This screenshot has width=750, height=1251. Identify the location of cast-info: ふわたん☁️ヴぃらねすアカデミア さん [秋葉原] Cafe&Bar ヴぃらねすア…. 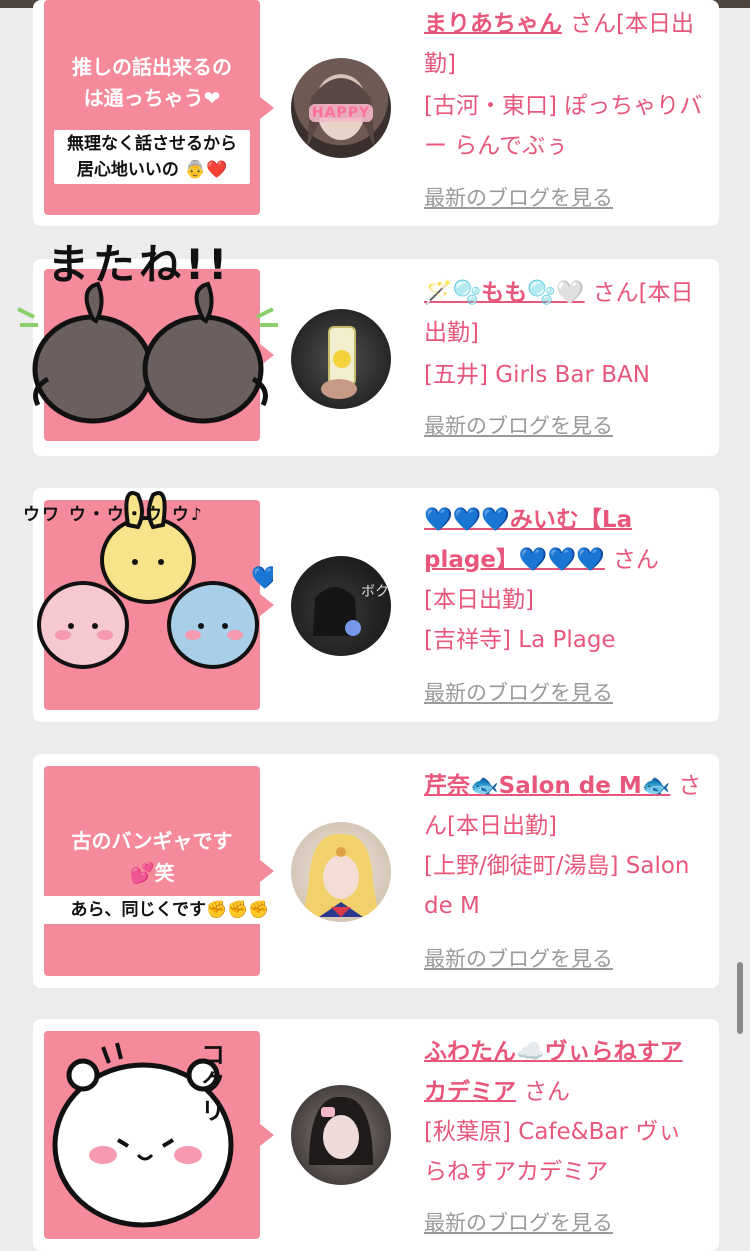
(564, 1112).